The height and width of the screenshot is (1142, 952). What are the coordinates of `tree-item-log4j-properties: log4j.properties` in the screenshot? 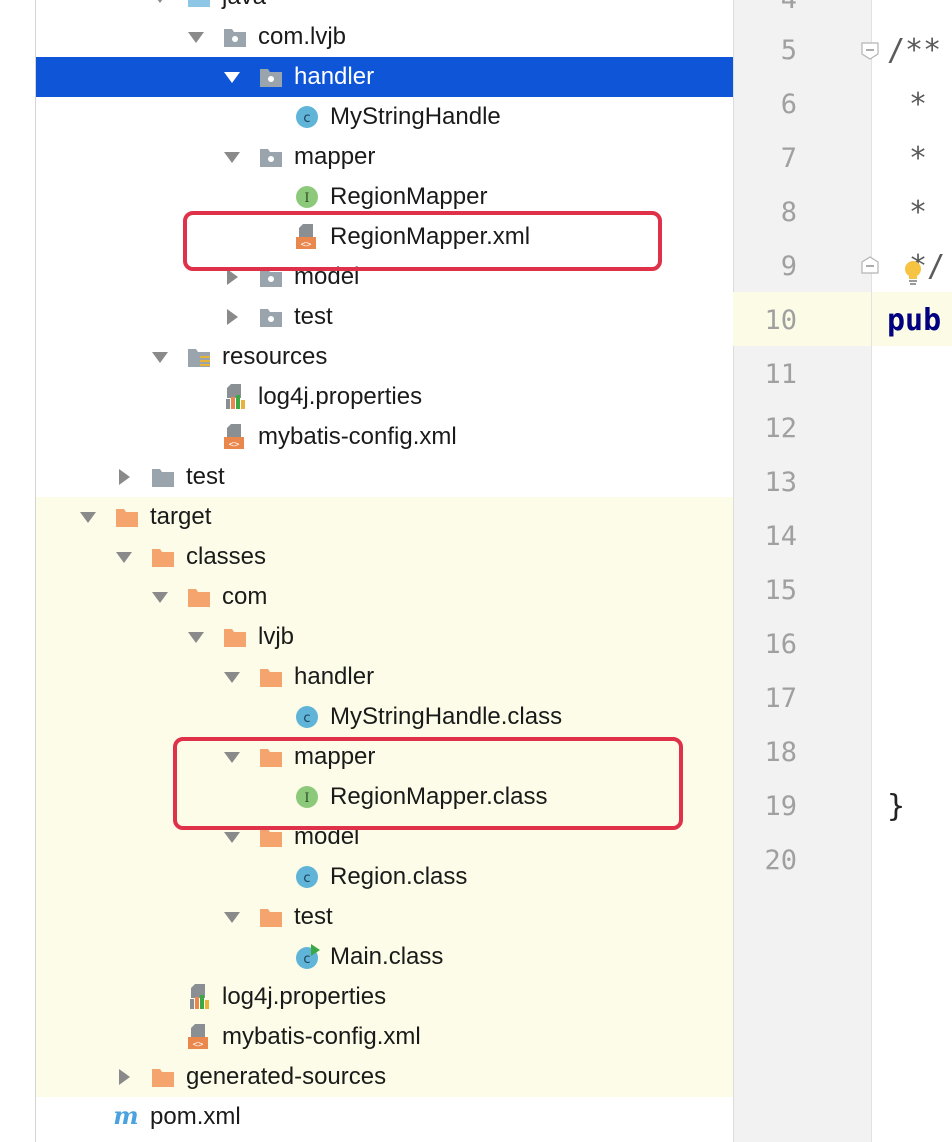 It's located at (384, 397).